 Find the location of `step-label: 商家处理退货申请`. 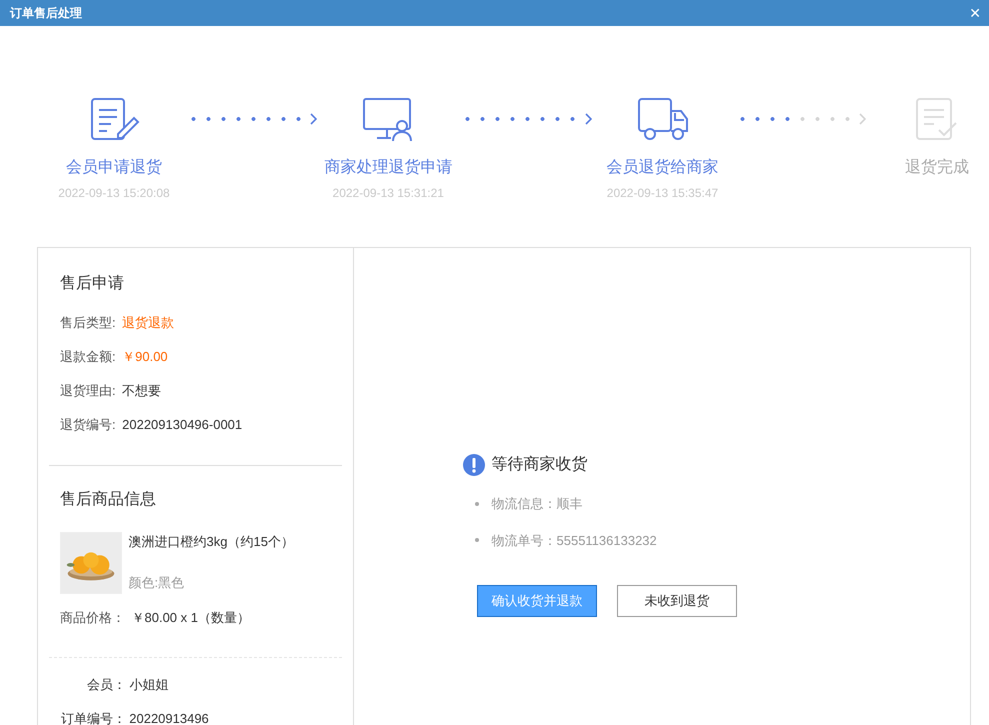

step-label: 商家处理退货申请 is located at coordinates (388, 168).